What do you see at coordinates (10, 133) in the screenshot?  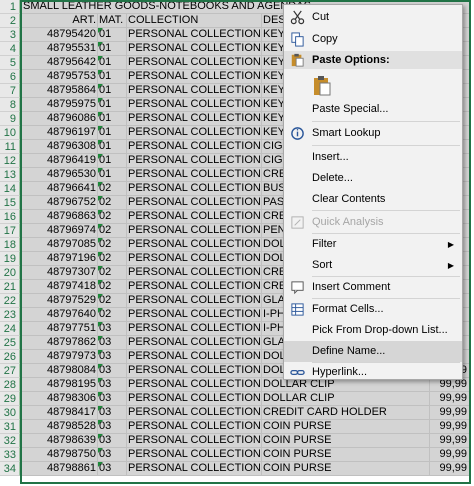 I see `row-header: 10` at bounding box center [10, 133].